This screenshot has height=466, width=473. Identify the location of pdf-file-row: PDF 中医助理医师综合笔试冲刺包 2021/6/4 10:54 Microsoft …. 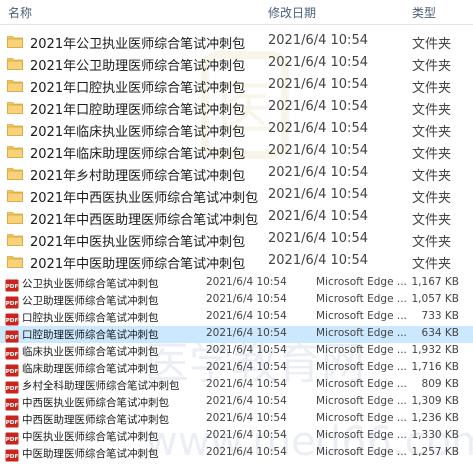
(236, 453).